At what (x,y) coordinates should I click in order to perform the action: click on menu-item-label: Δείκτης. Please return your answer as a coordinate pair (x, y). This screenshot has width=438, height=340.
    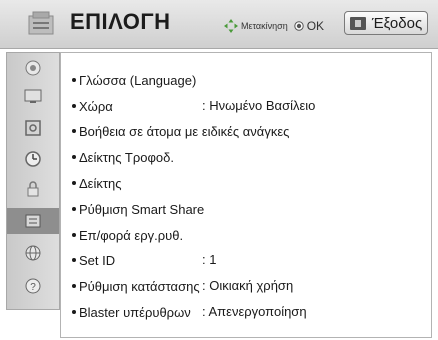
    Looking at the image, I should click on (100, 183).